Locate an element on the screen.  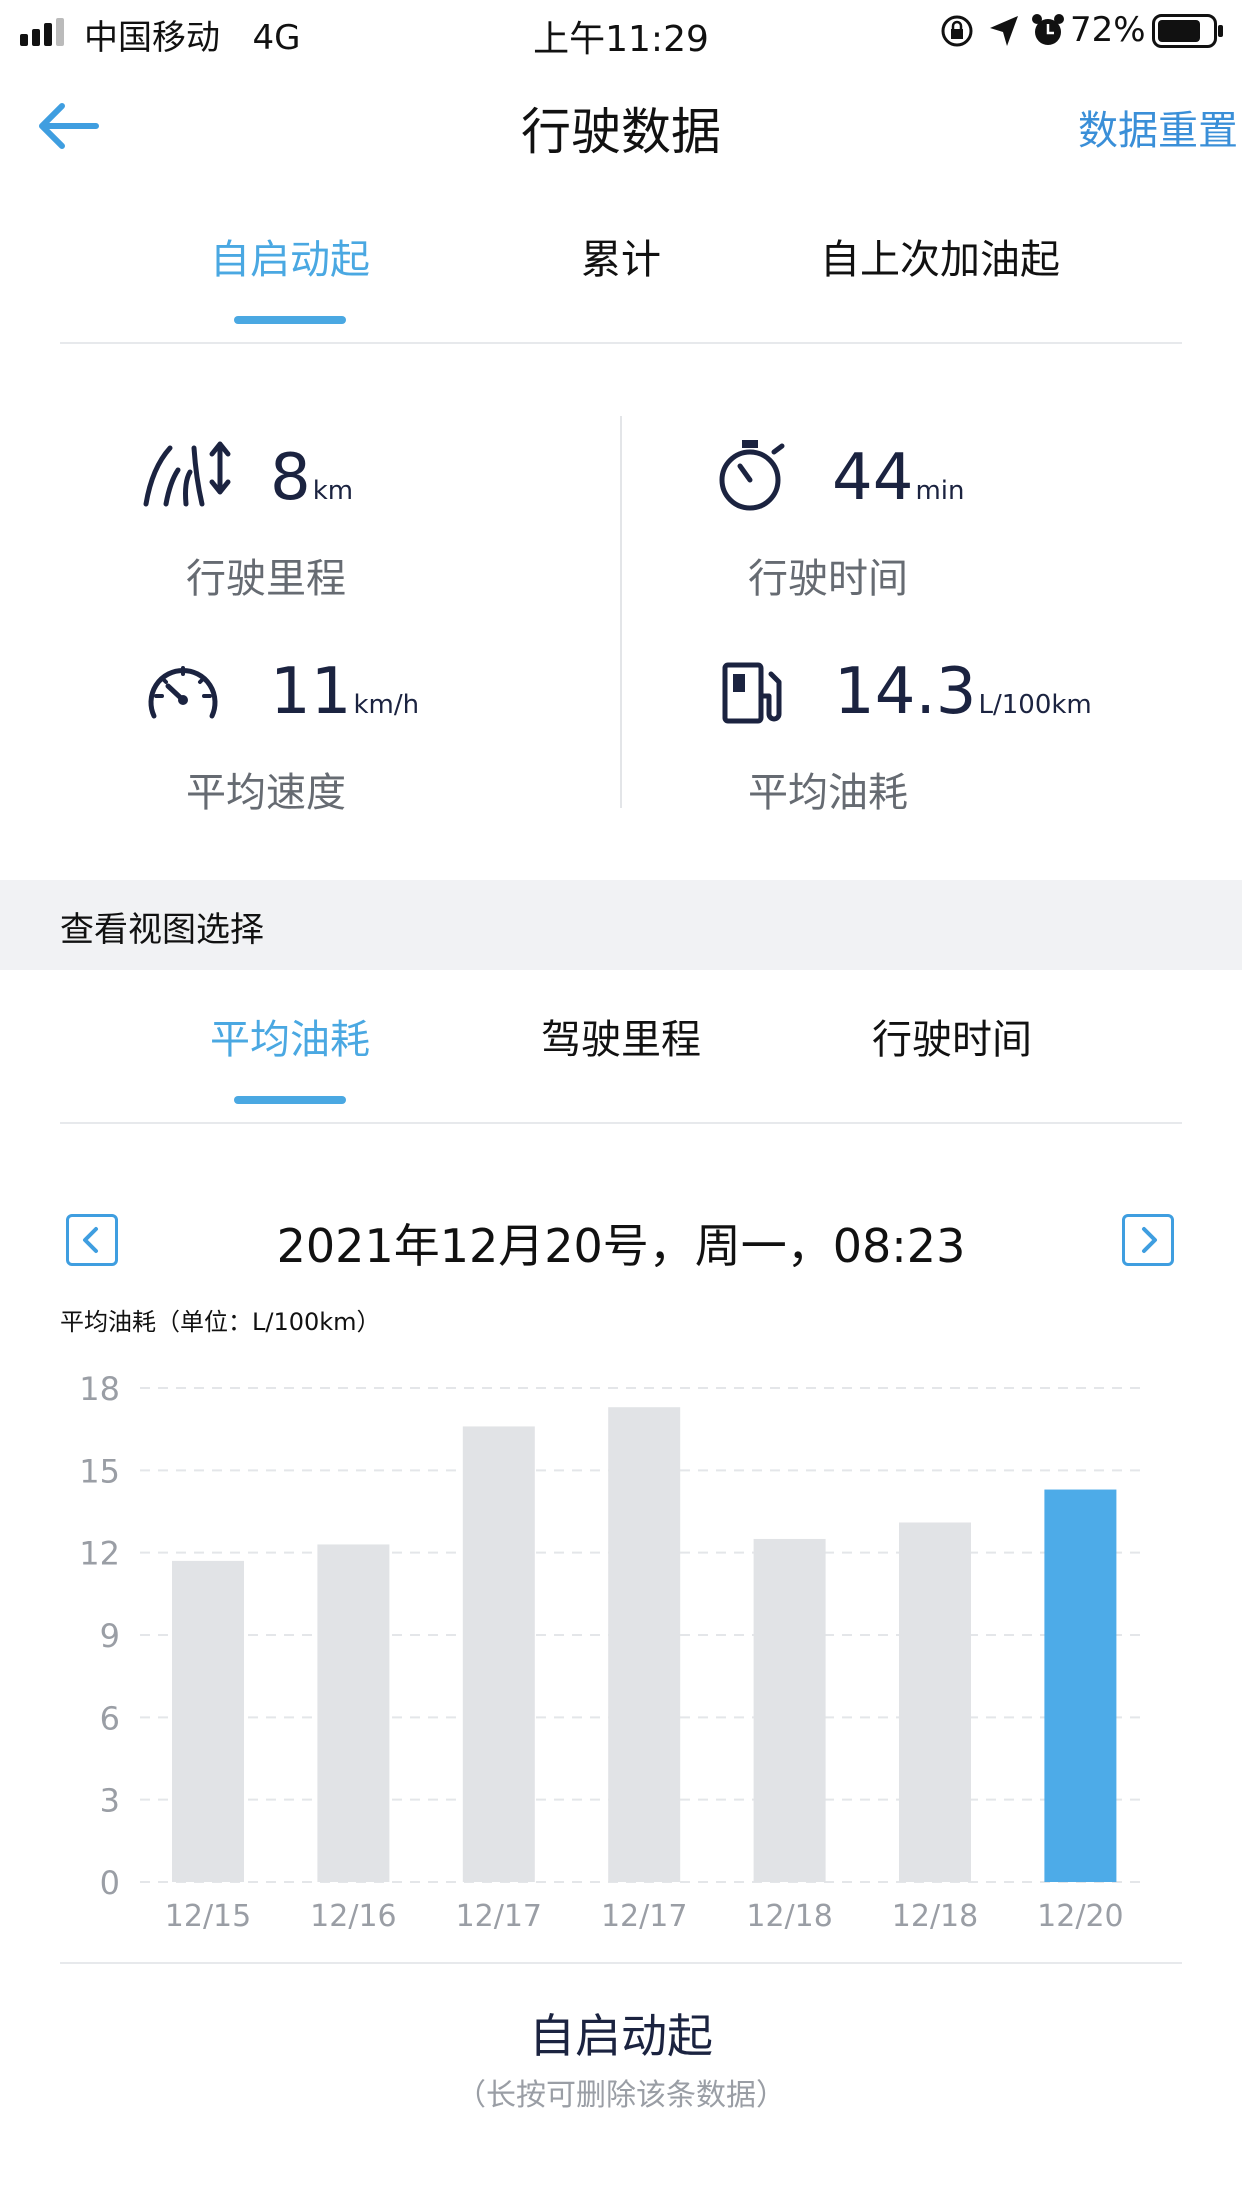
distance-label: 行驶里程 is located at coordinates (266, 579).